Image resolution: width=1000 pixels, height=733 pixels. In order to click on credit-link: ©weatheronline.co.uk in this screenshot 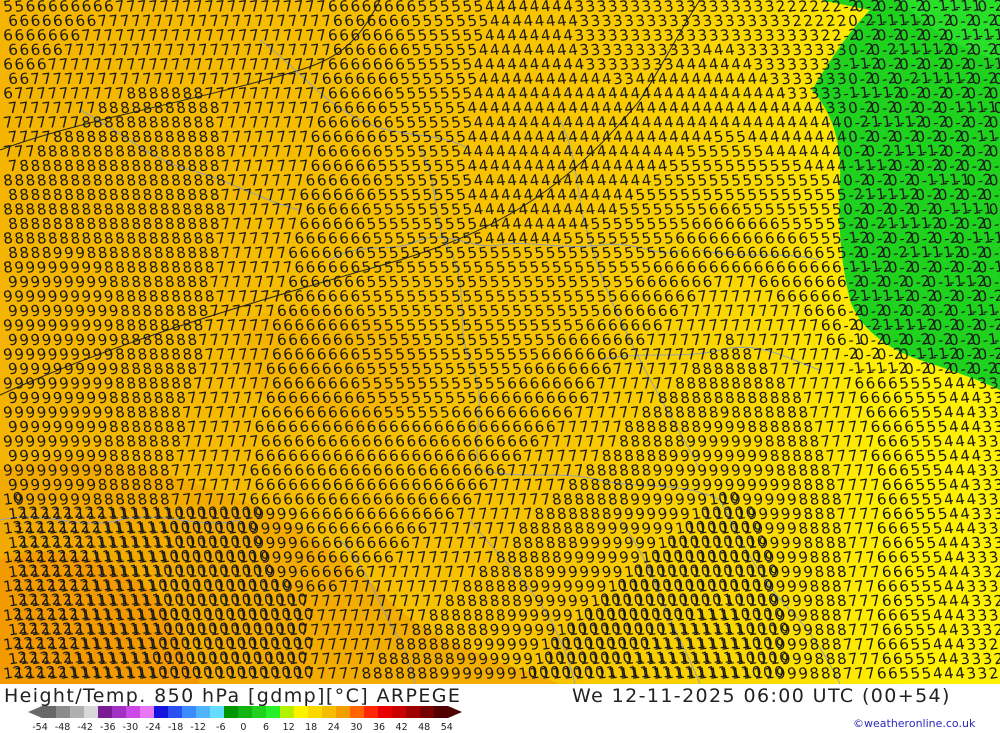, I will do `click(914, 723)`.